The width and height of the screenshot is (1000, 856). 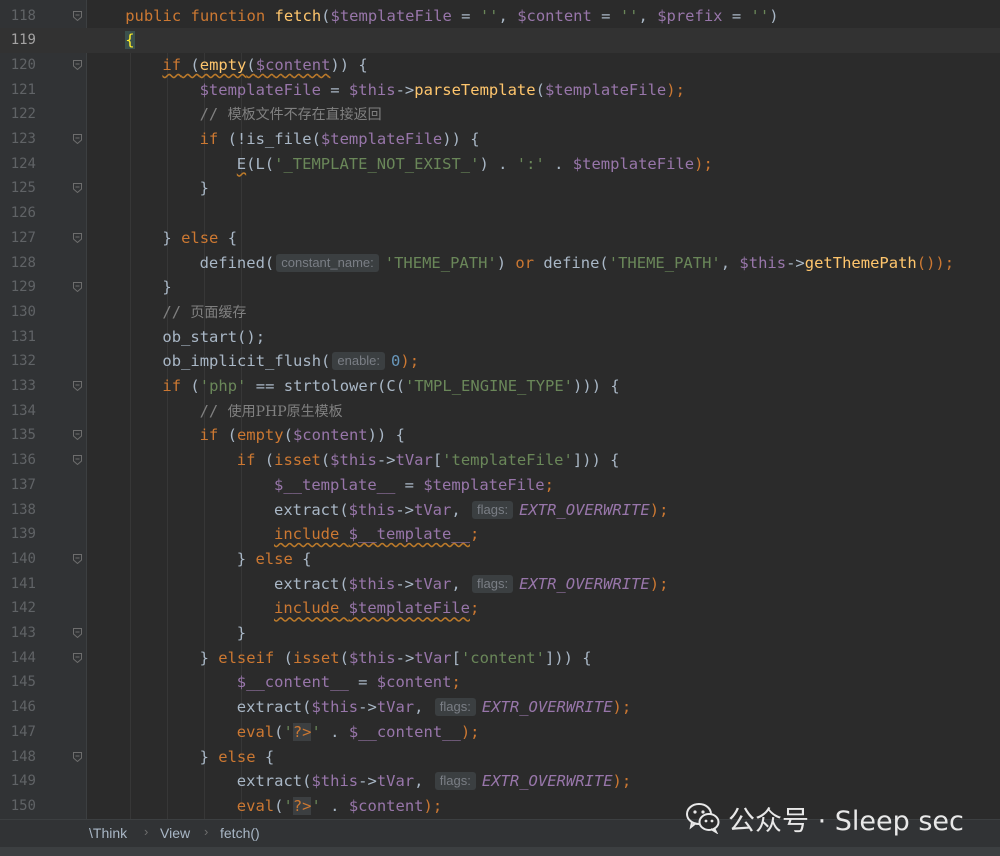 I want to click on code-line: 123 if (!is_file($templateFile)) {, so click(x=500, y=139).